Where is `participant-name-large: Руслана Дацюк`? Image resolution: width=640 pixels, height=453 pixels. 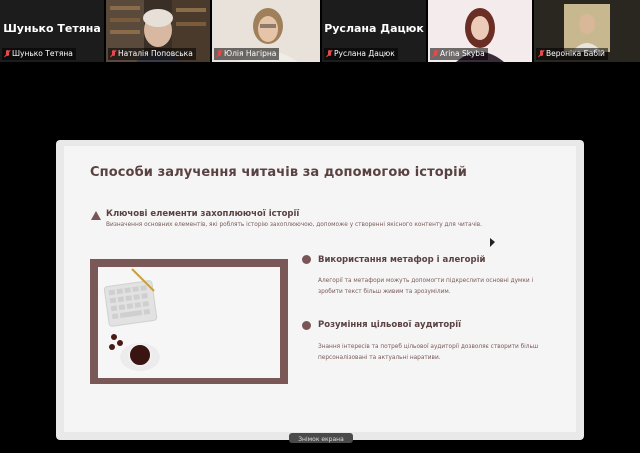
participant-name-large: Руслана Дацюк is located at coordinates (374, 28).